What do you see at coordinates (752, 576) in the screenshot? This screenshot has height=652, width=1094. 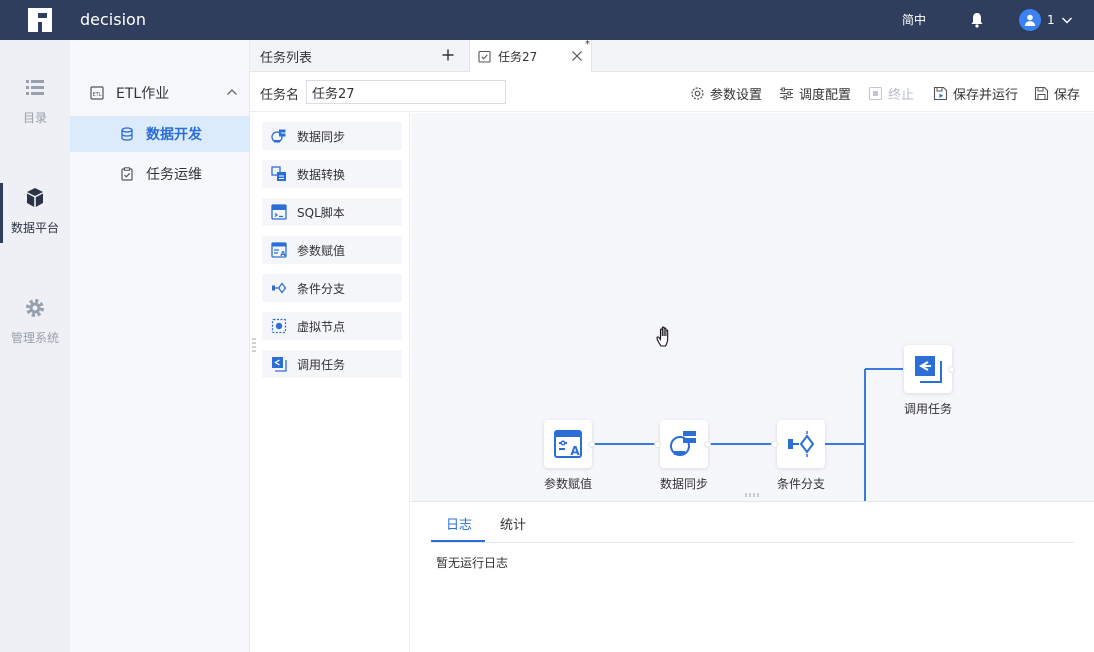 I see `log-panel: 日志 统计 暂无运行日志` at bounding box center [752, 576].